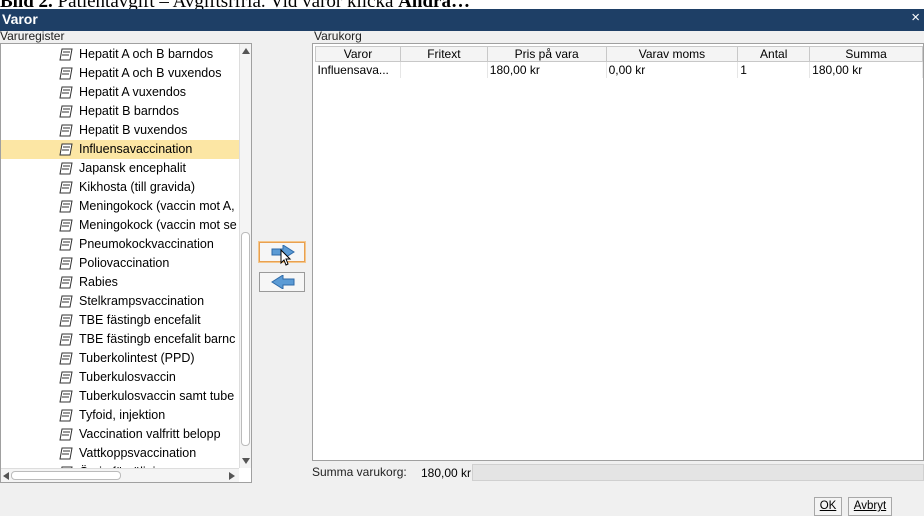 Image resolution: width=924 pixels, height=516 pixels. I want to click on tree-item-label: Tuberkolintest (PPD), so click(137, 358).